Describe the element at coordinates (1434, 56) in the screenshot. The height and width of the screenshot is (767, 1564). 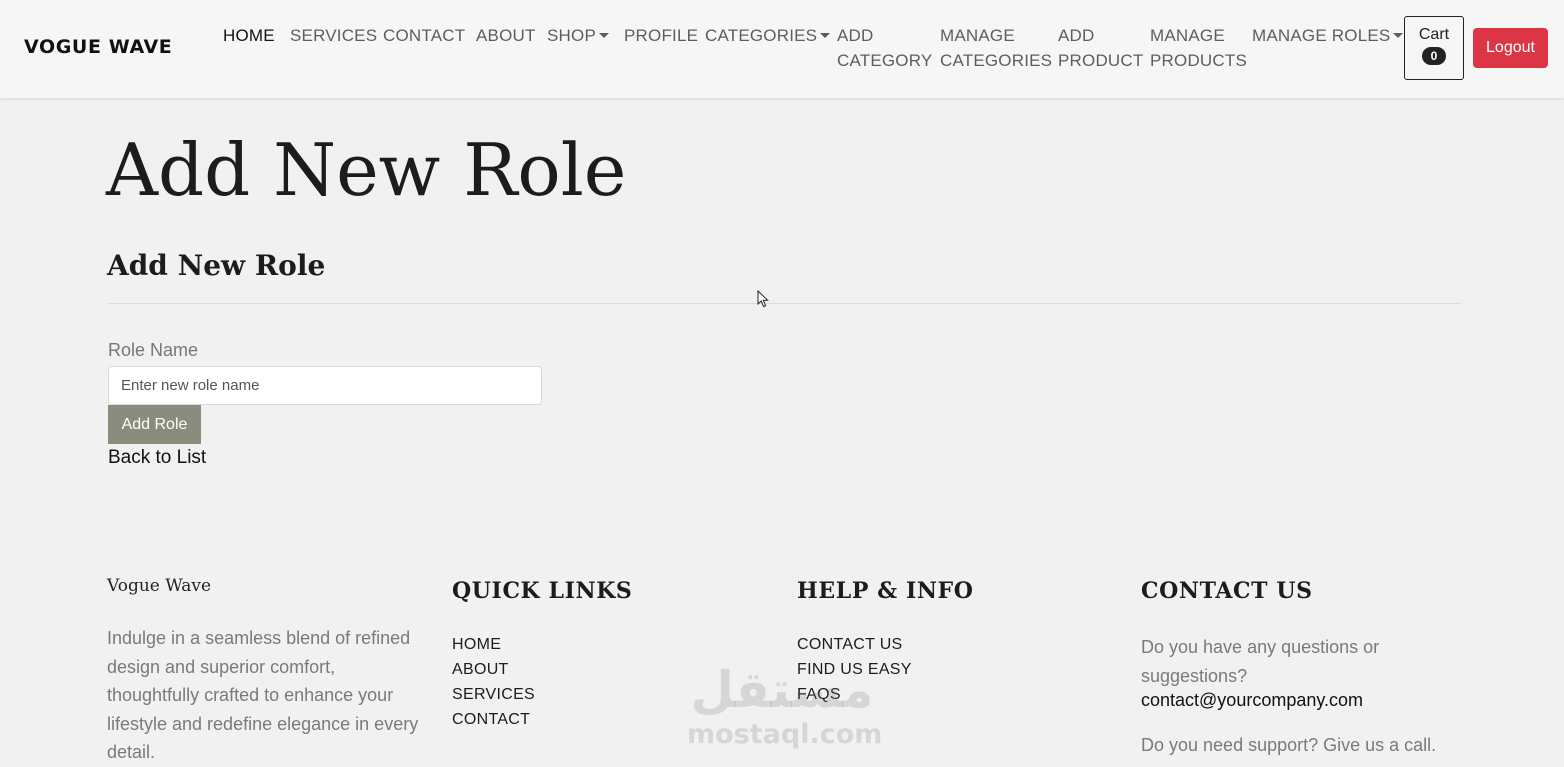
I see `cart-count-badge: 0` at that location.